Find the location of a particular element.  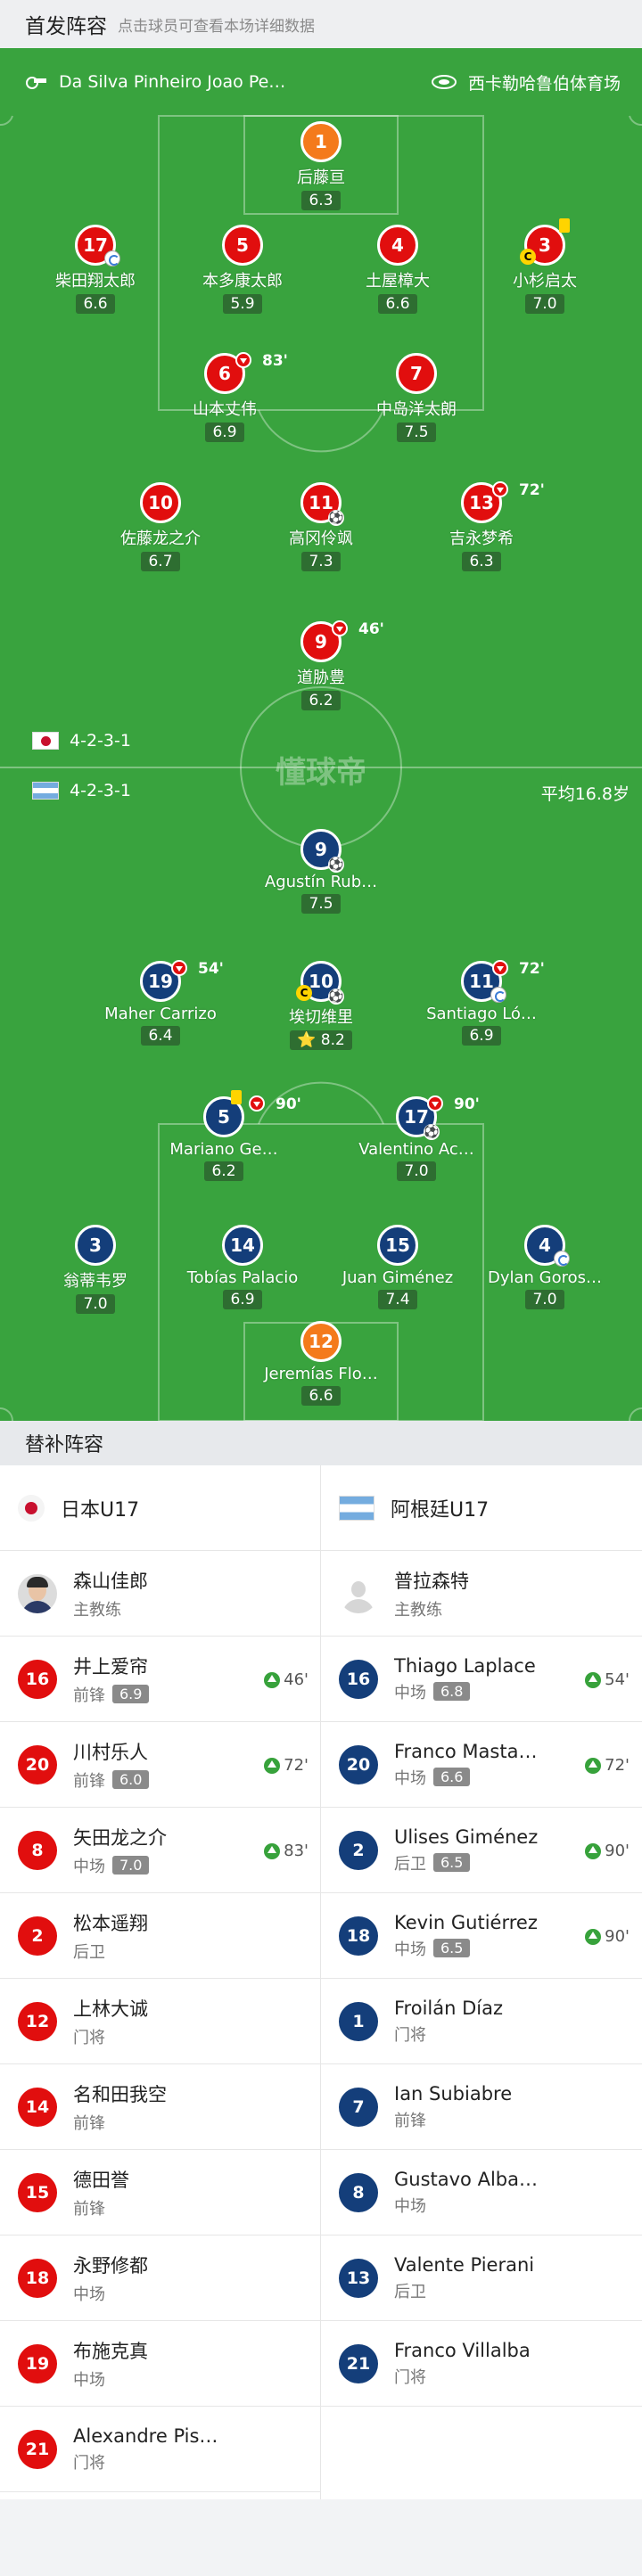

shirt-number: 7 is located at coordinates (416, 373).